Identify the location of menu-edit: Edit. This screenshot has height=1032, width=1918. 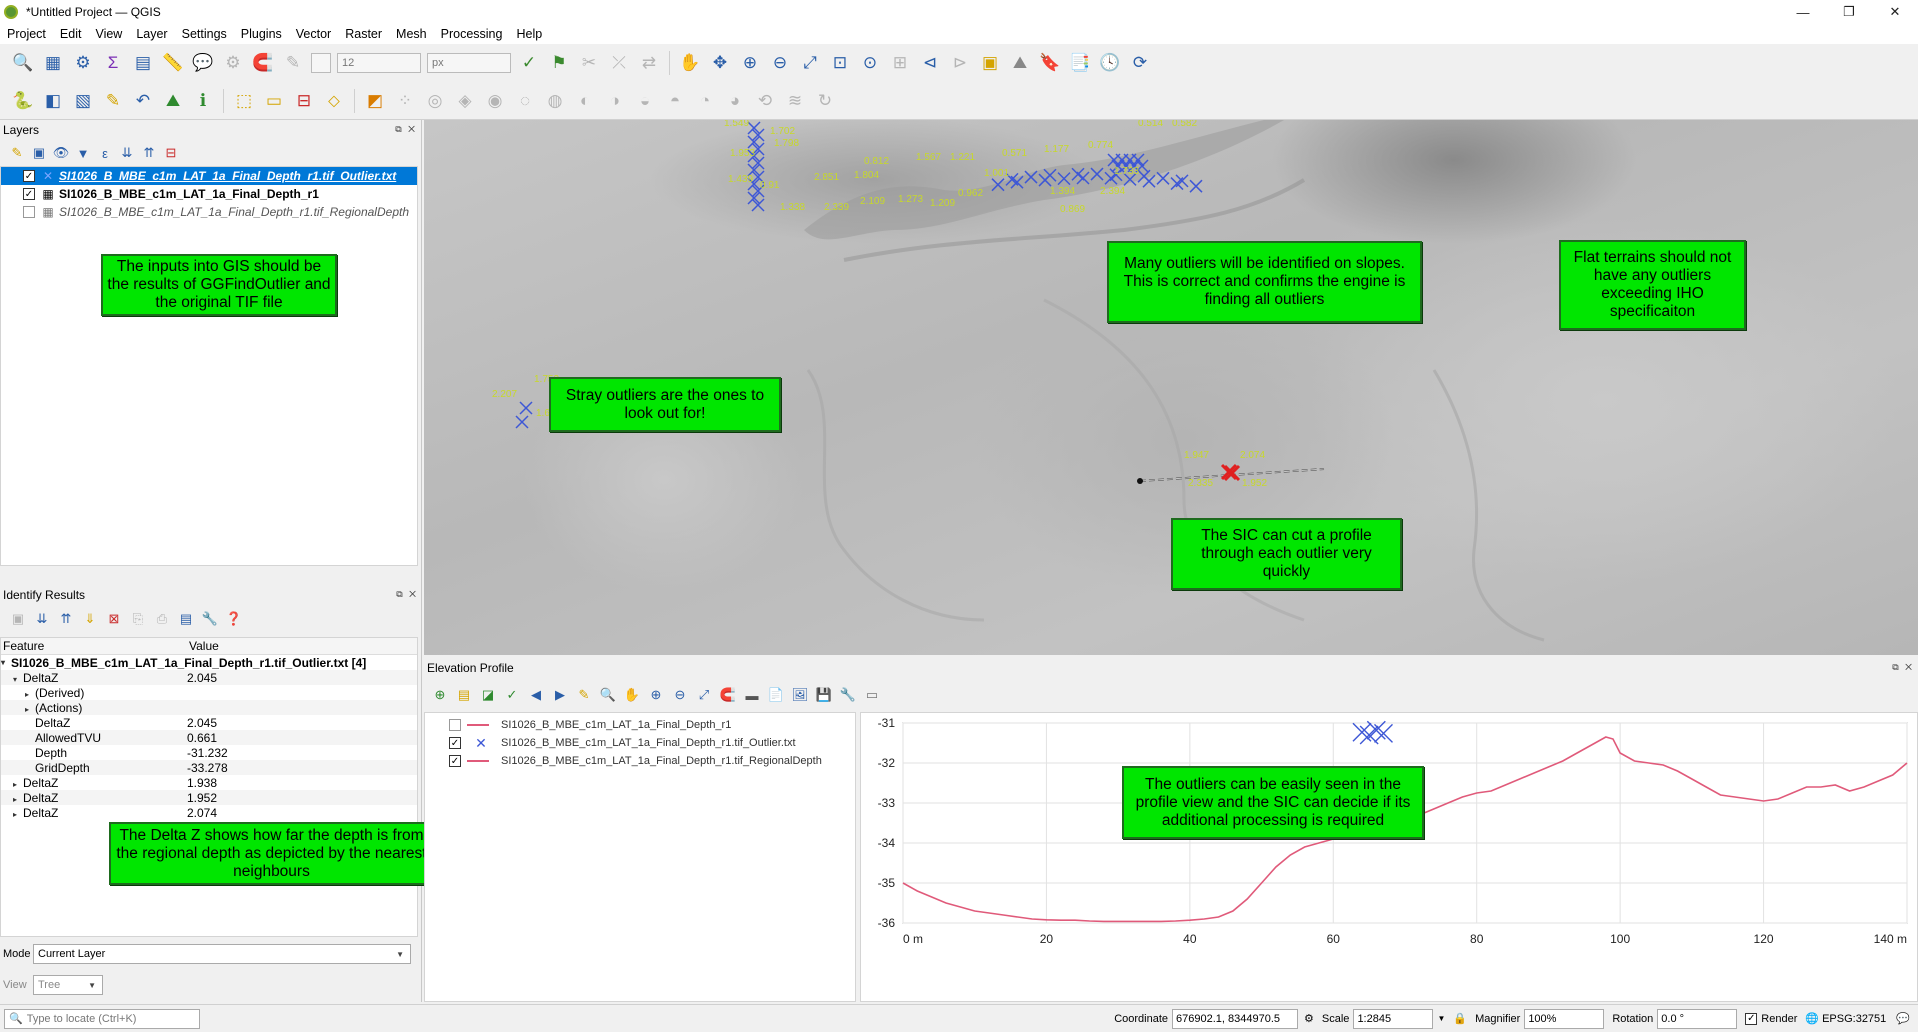
(71, 34).